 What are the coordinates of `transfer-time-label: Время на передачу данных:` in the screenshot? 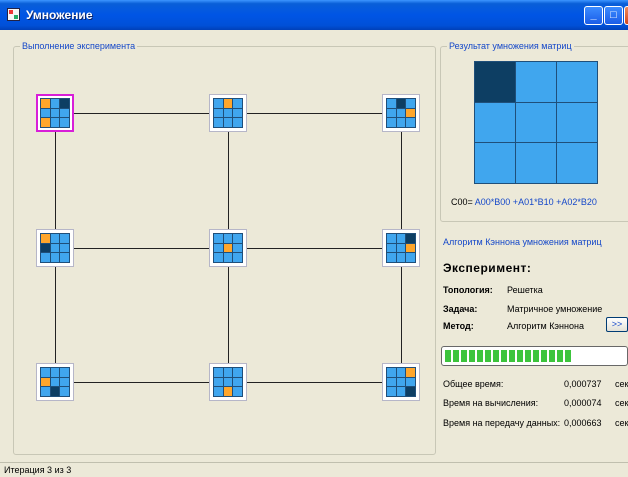 It's located at (502, 423).